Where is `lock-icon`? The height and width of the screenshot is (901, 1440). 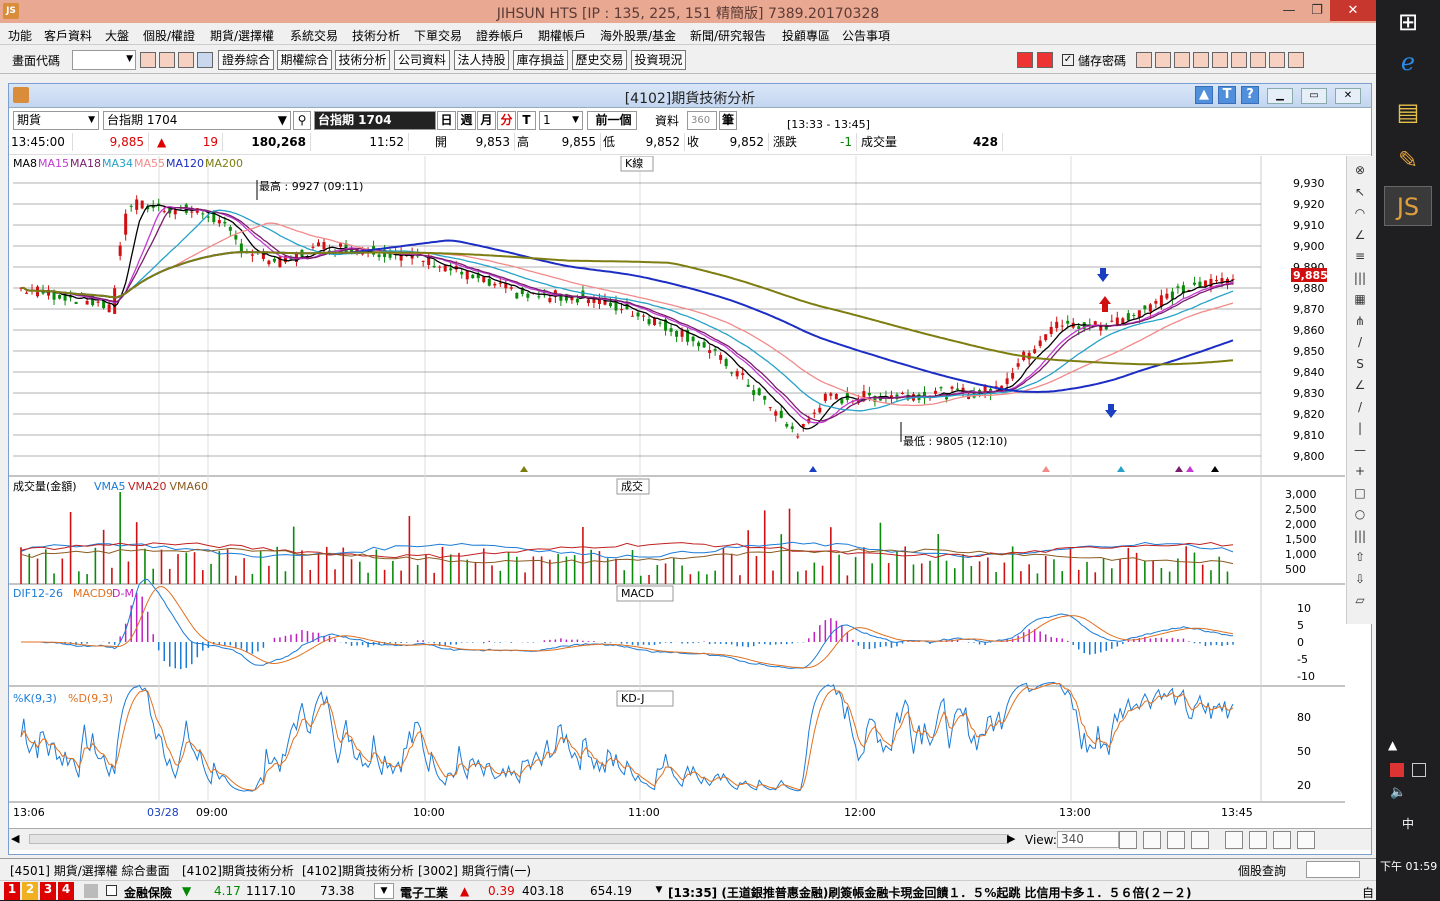 lock-icon is located at coordinates (91, 891).